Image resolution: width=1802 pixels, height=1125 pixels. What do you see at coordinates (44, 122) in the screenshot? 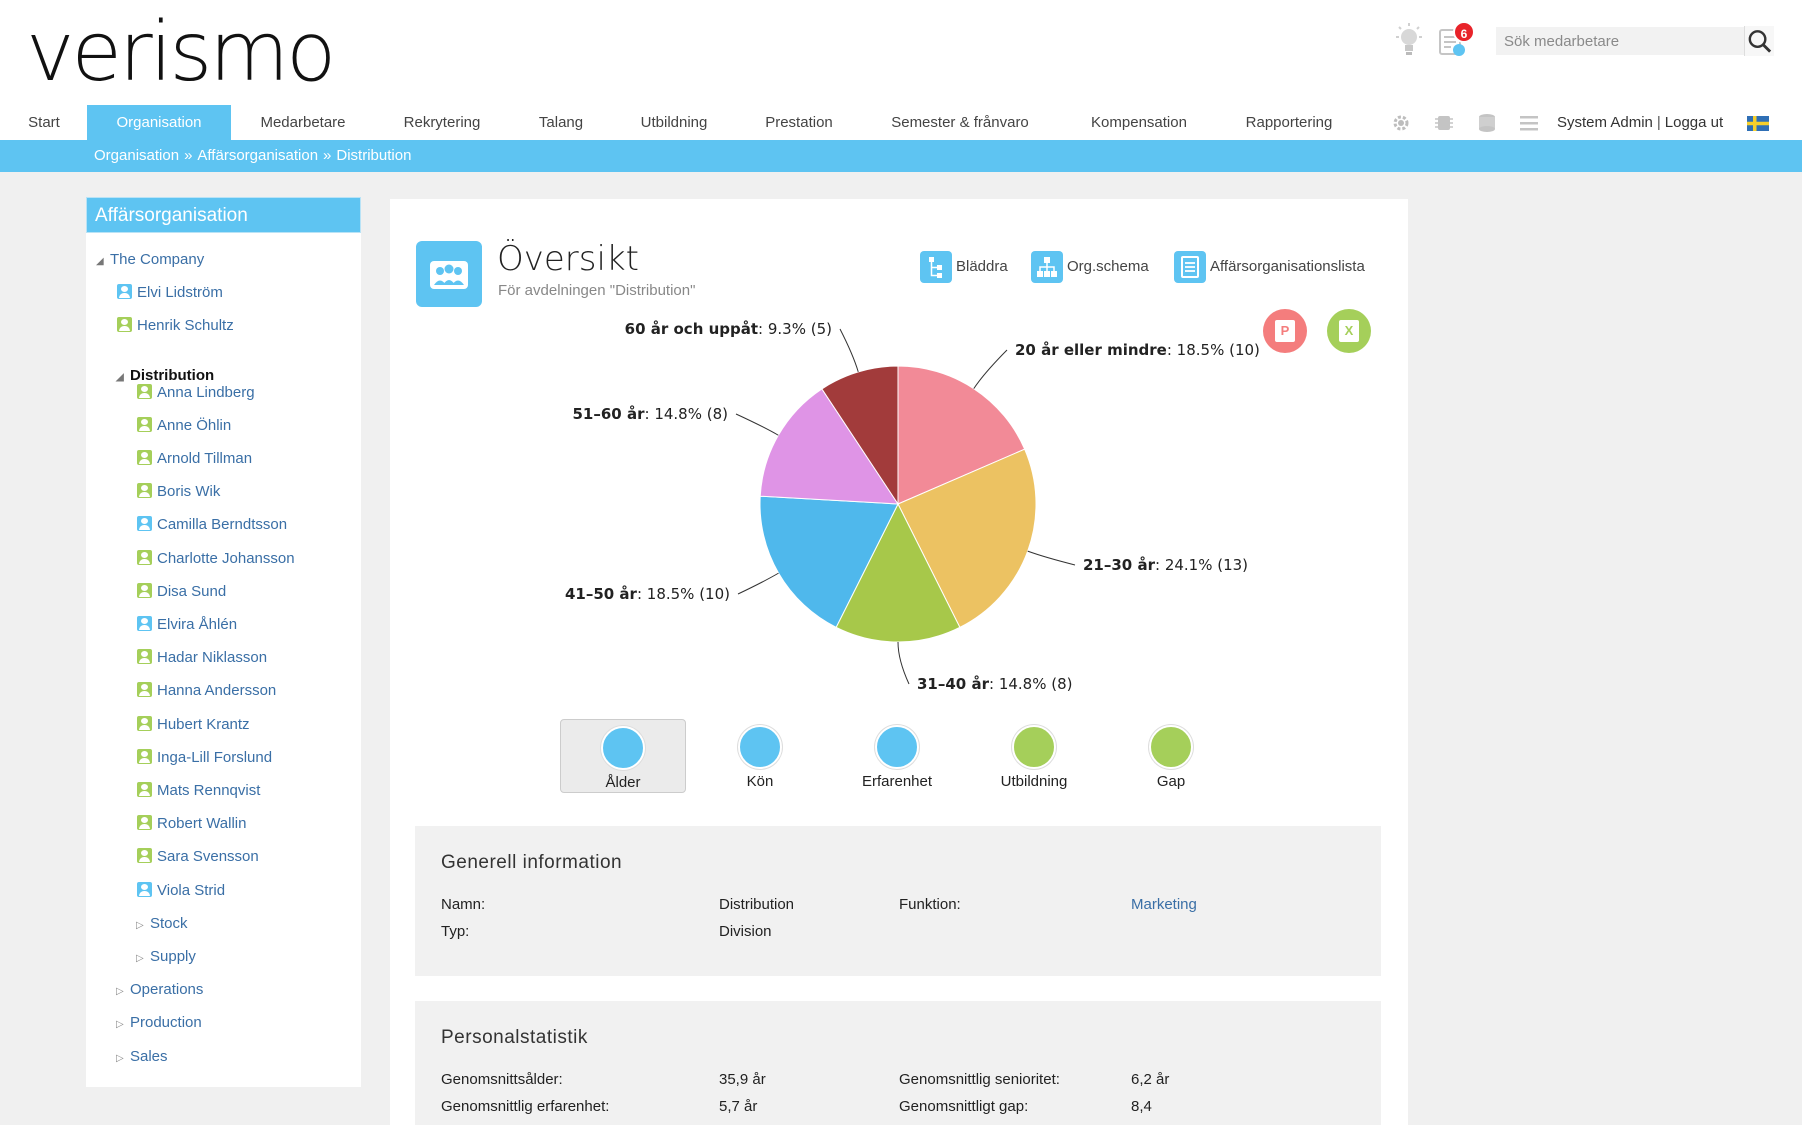
I see `nav-start: Start` at bounding box center [44, 122].